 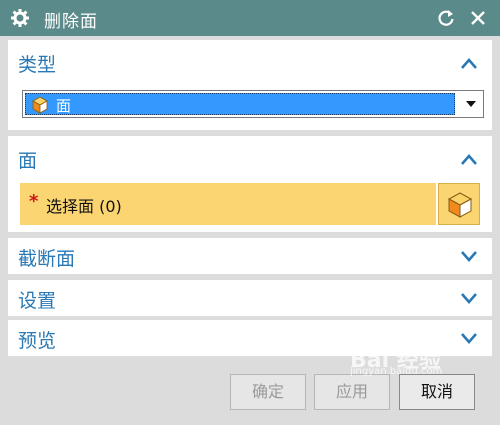 I want to click on settings-group: 设置, so click(x=250, y=298).